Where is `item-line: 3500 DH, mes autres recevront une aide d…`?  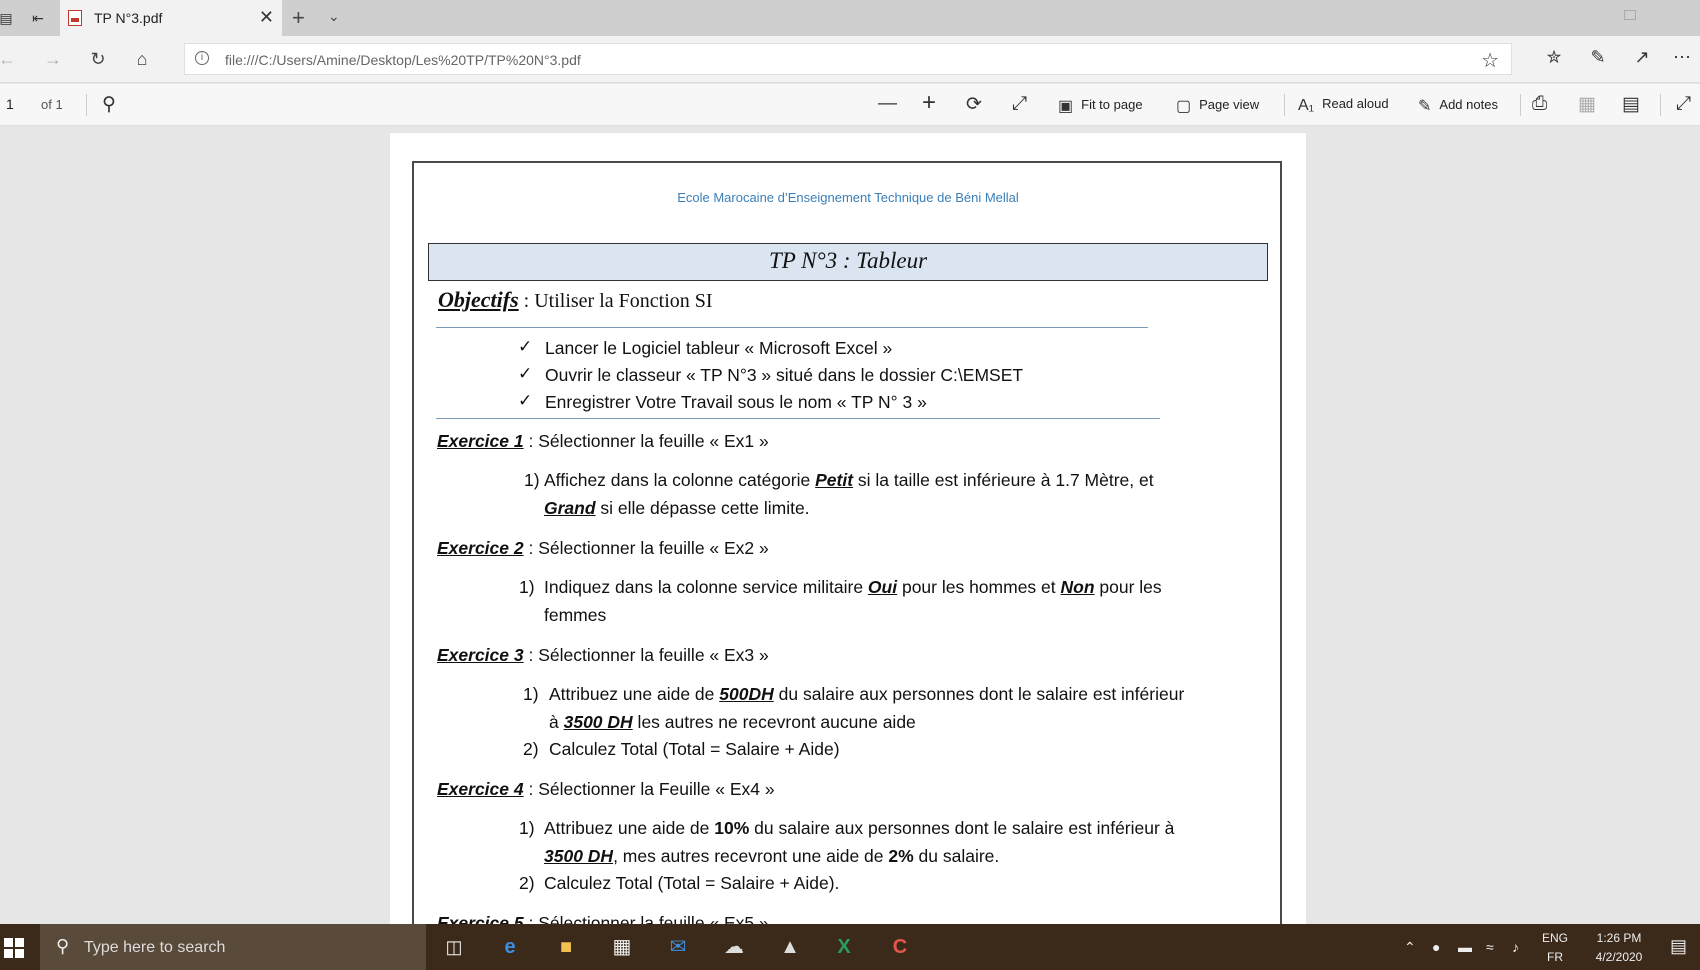 item-line: 3500 DH, mes autres recevront une aide d… is located at coordinates (771, 856).